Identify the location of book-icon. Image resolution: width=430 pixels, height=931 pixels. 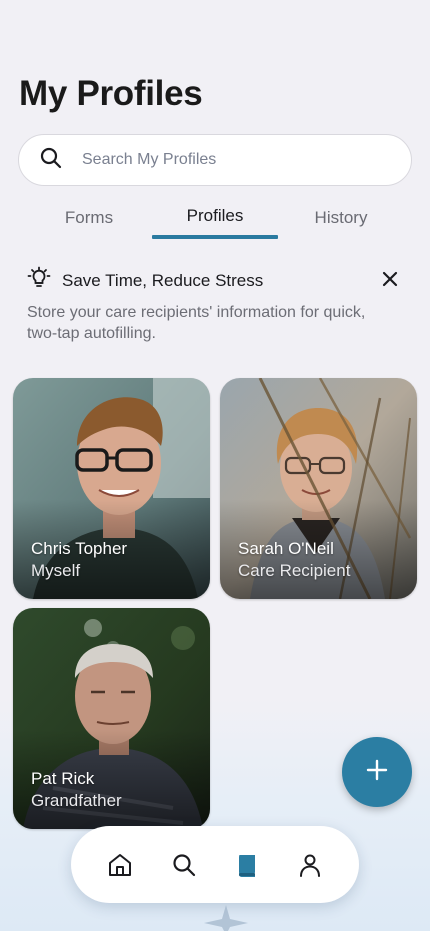
(247, 865).